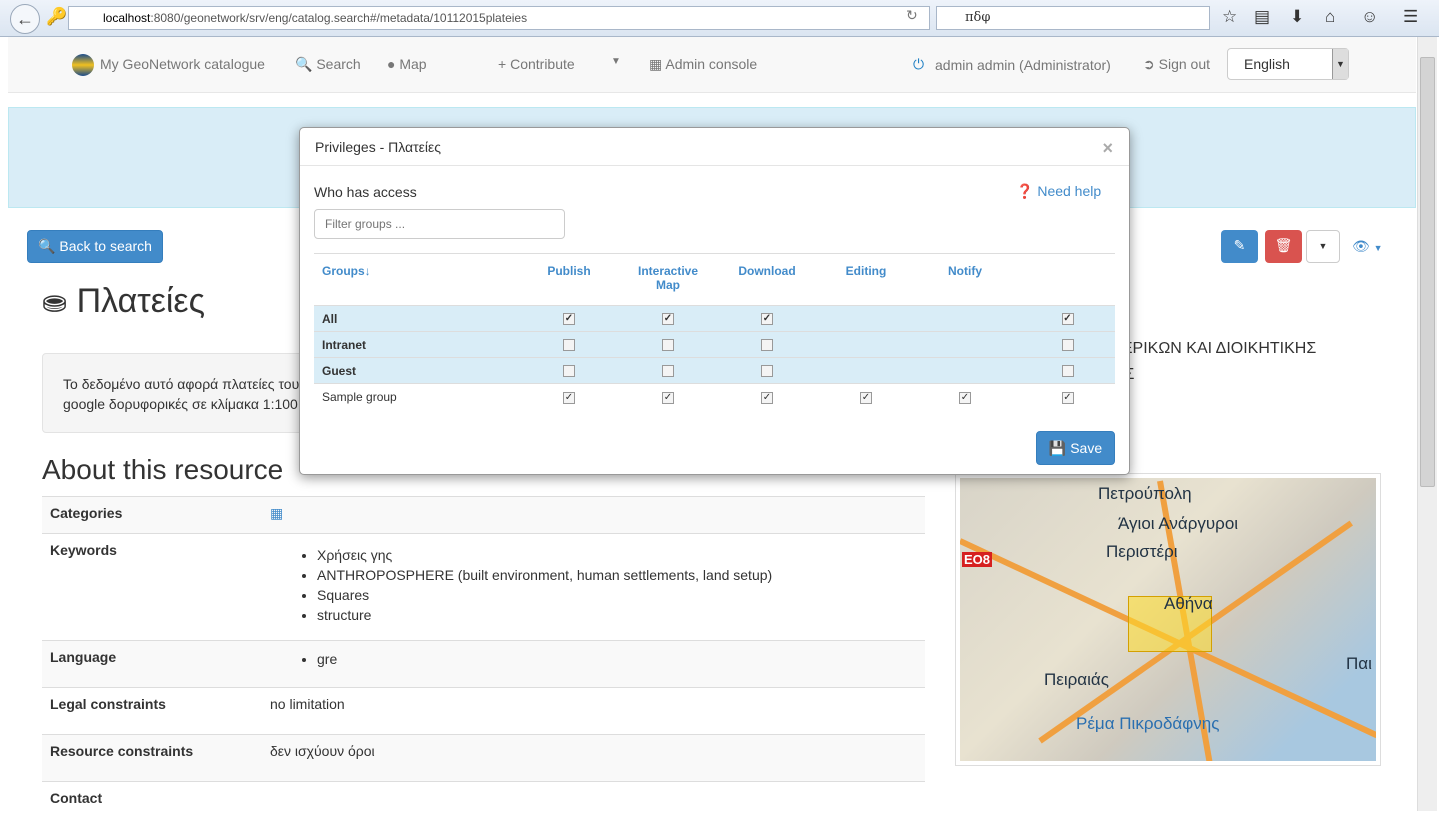 This screenshot has height=821, width=1439. What do you see at coordinates (1239, 246) in the screenshot?
I see `edit-button: ✎` at bounding box center [1239, 246].